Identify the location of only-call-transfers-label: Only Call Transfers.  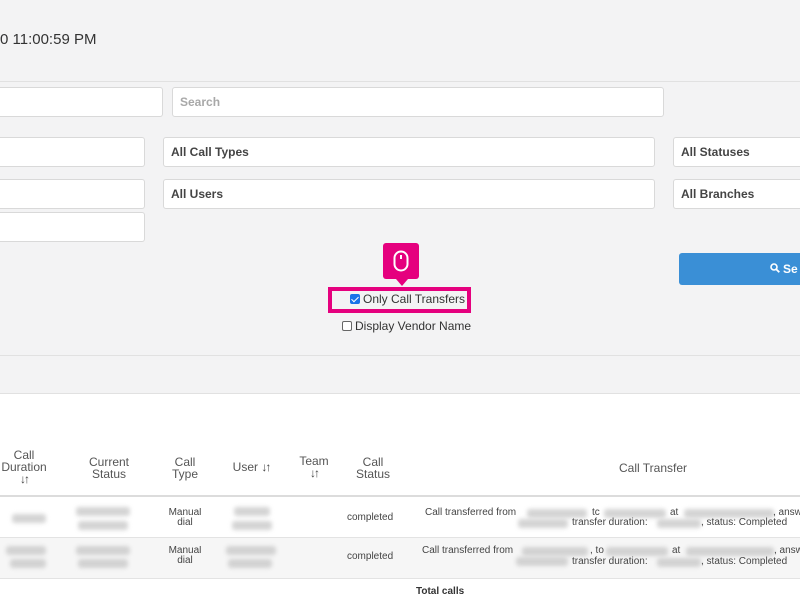
(414, 299).